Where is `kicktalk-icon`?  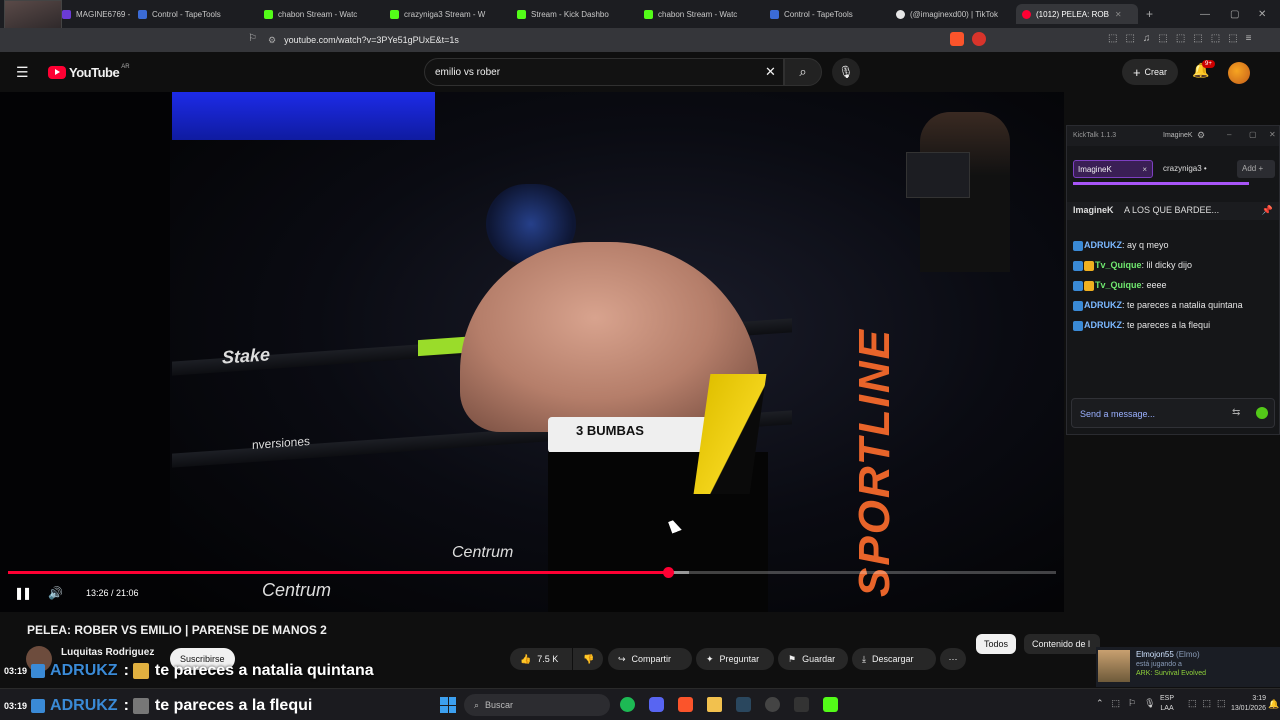 kicktalk-icon is located at coordinates (830, 704).